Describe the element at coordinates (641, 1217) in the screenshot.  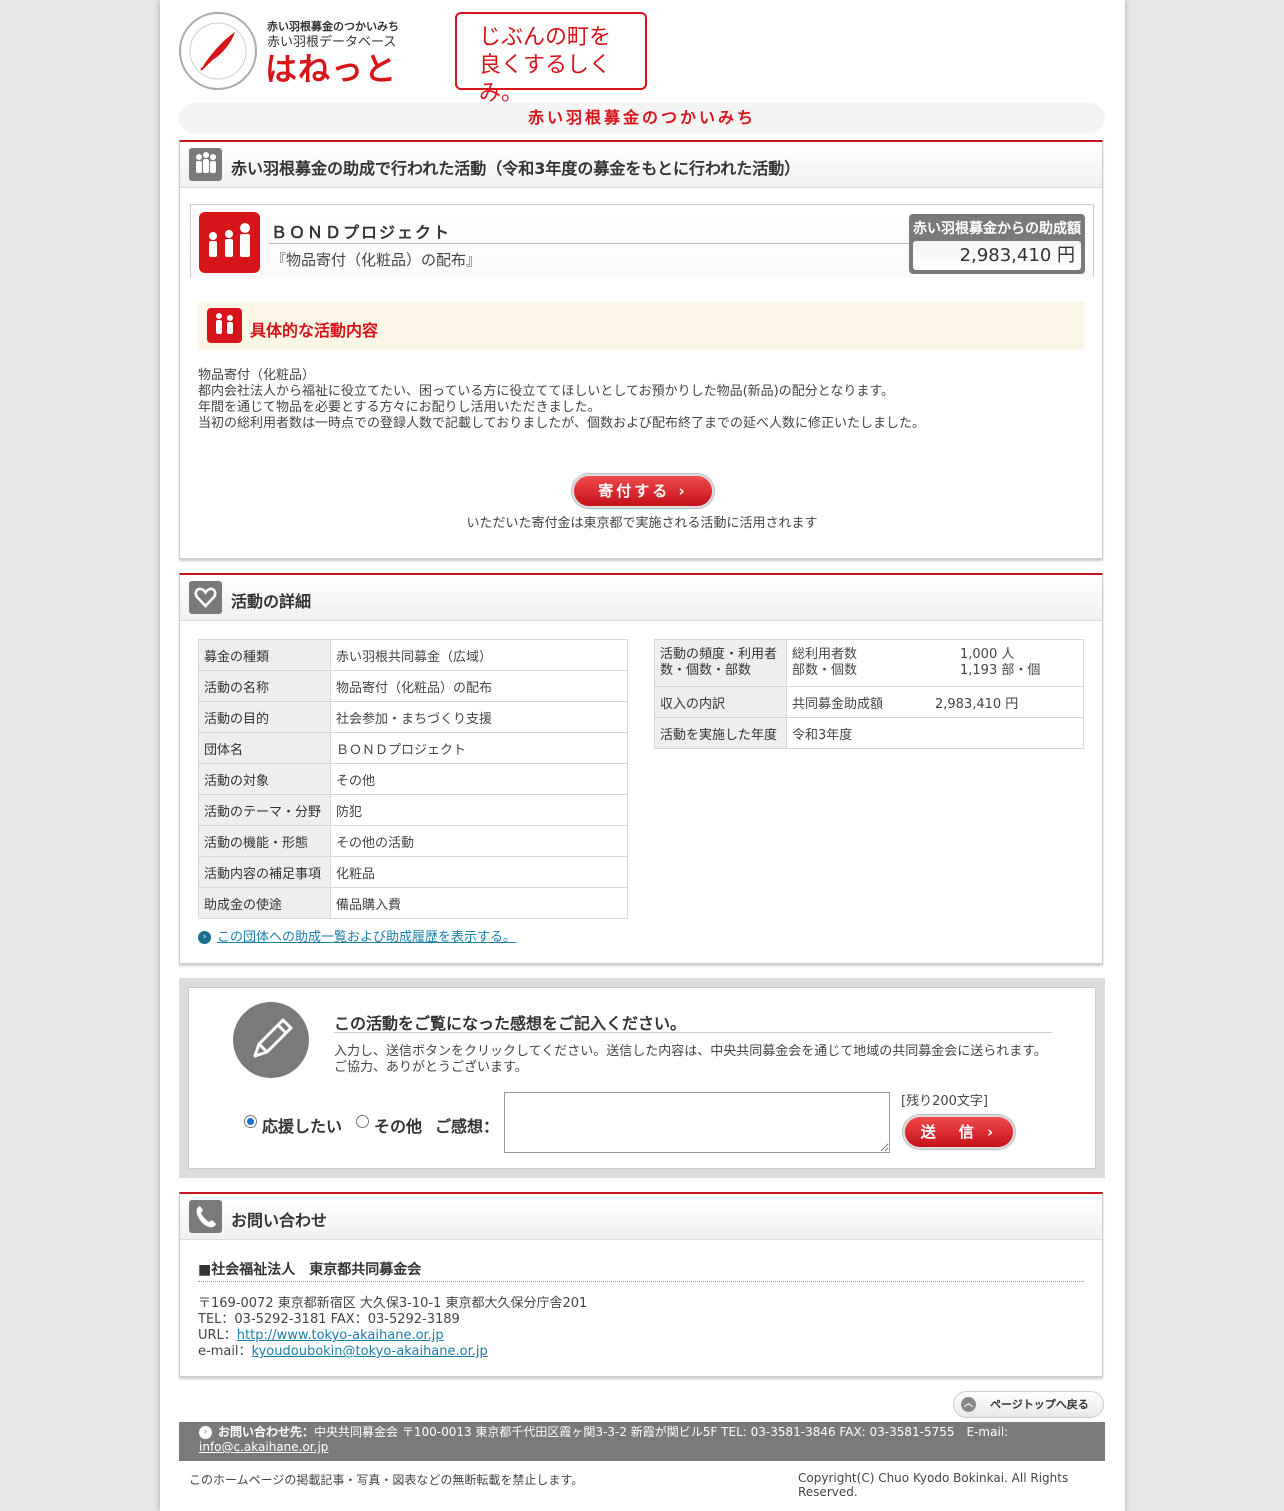
I see `contact-section-header: お問い合わせ` at that location.